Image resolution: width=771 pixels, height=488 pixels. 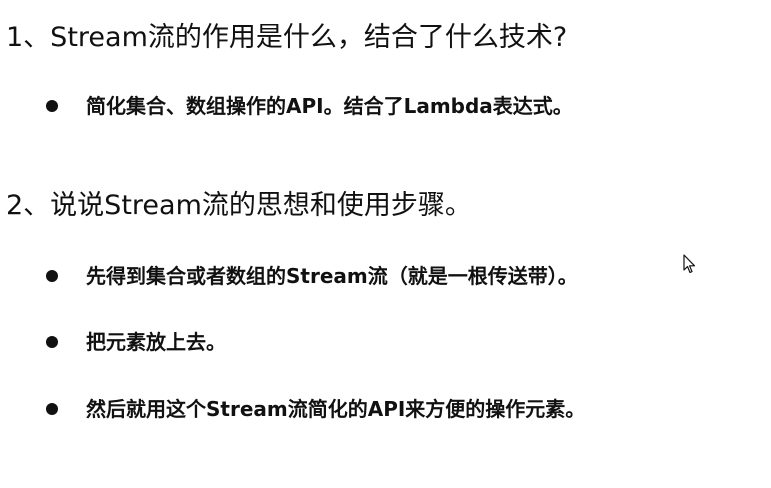 I want to click on question-1: 1、Stream流的作用是什么，结合了什么技术?, so click(x=287, y=37).